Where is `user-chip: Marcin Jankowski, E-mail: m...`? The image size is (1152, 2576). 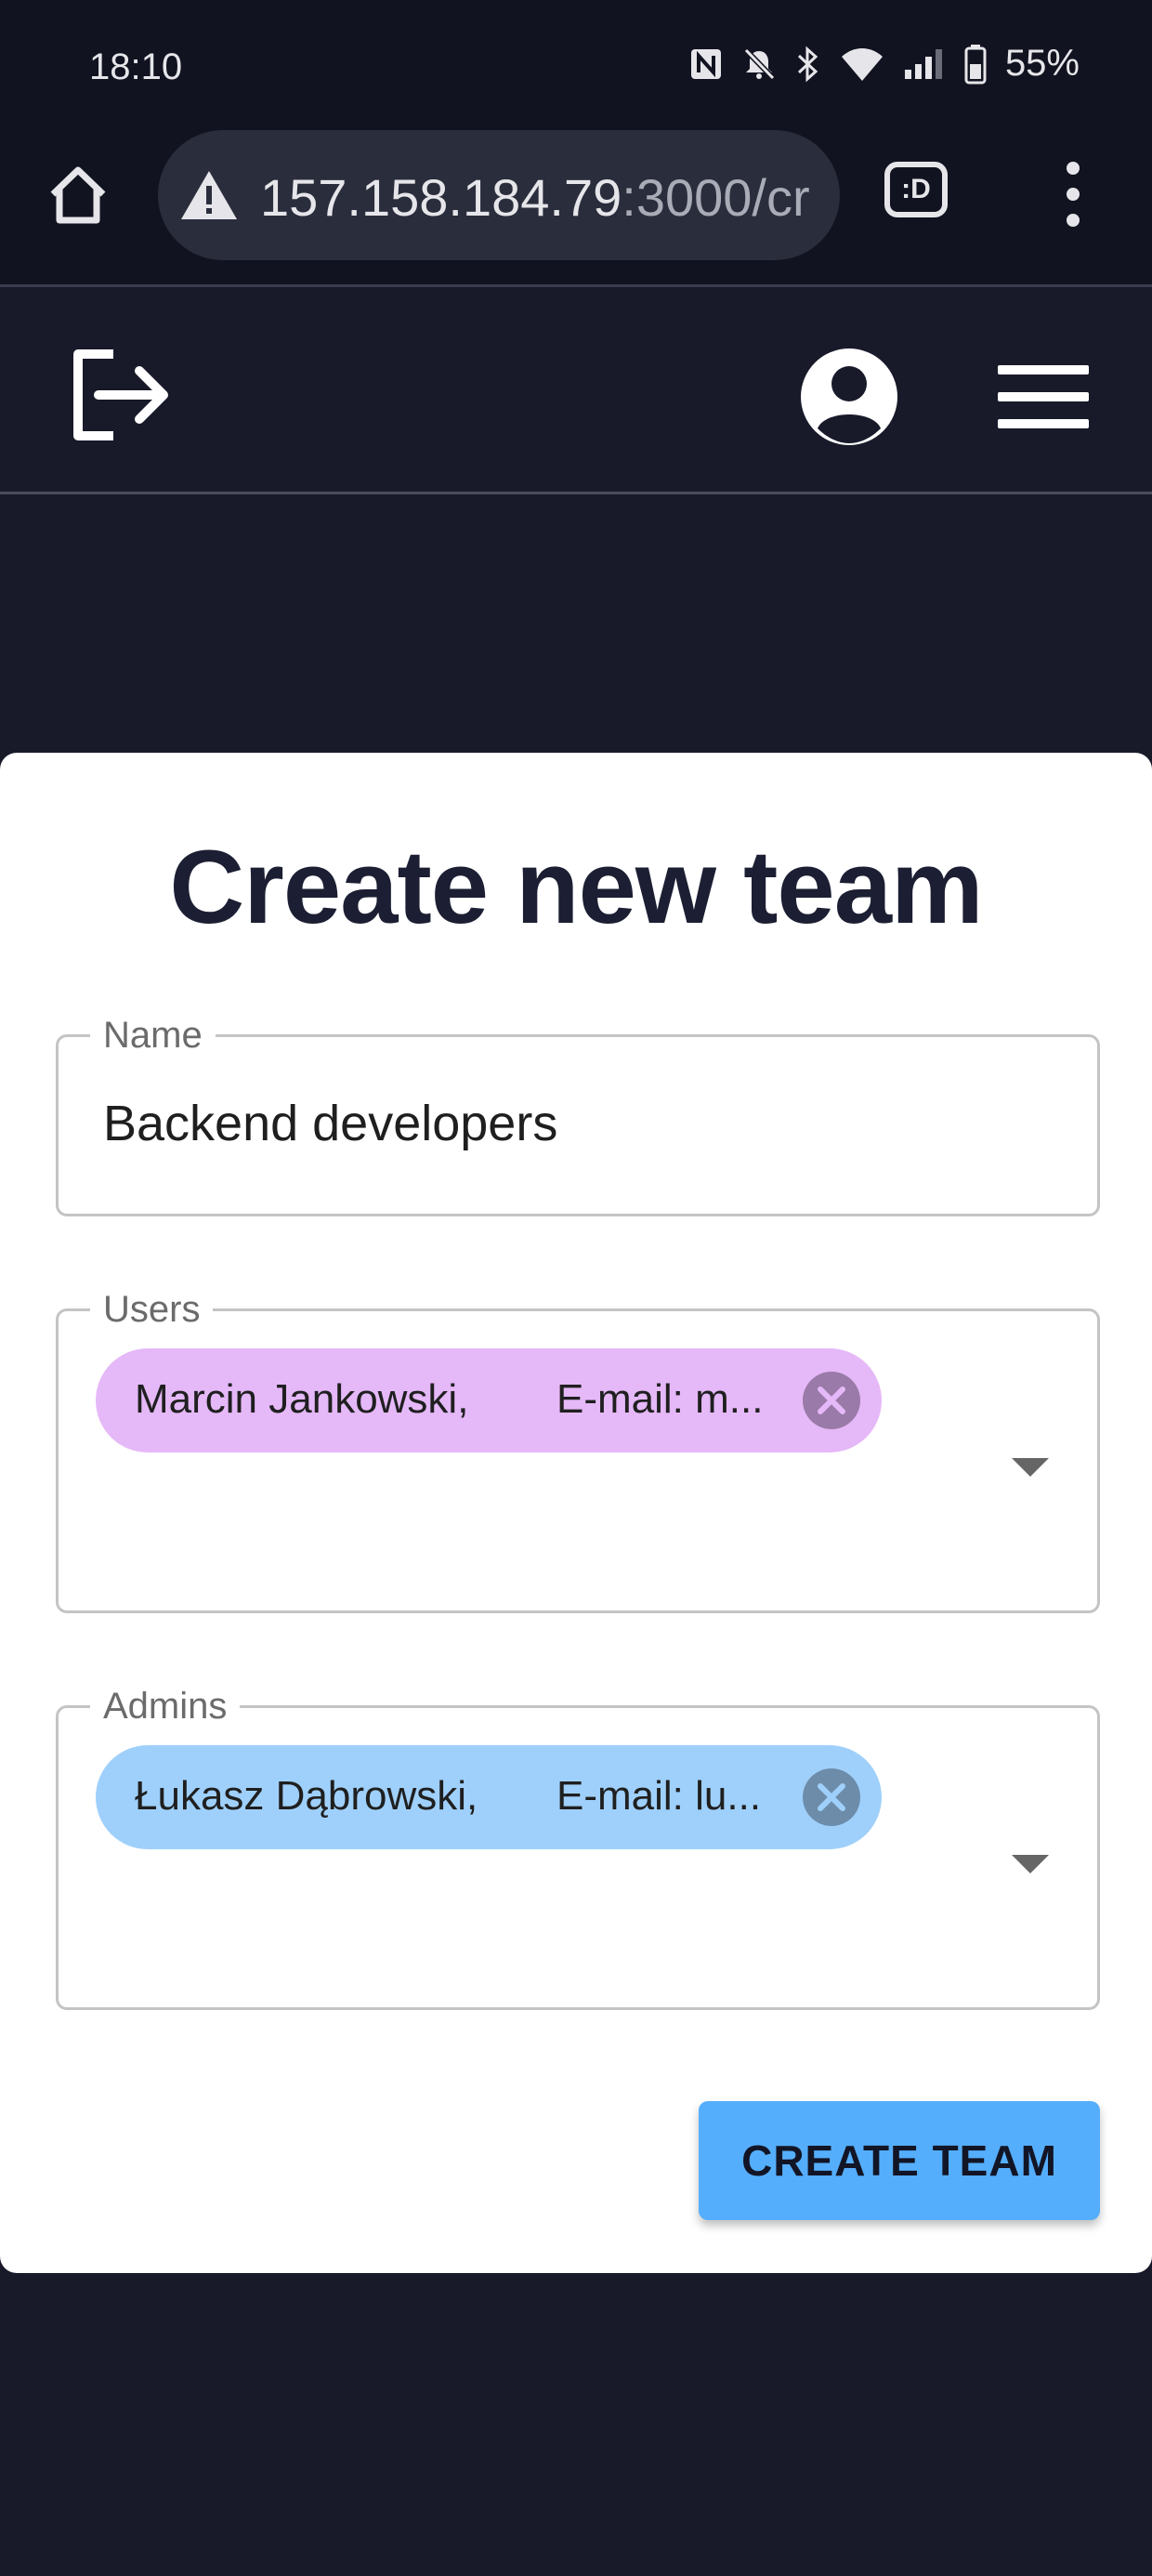
user-chip: Marcin Jankowski, E-mail: m... is located at coordinates (489, 1400).